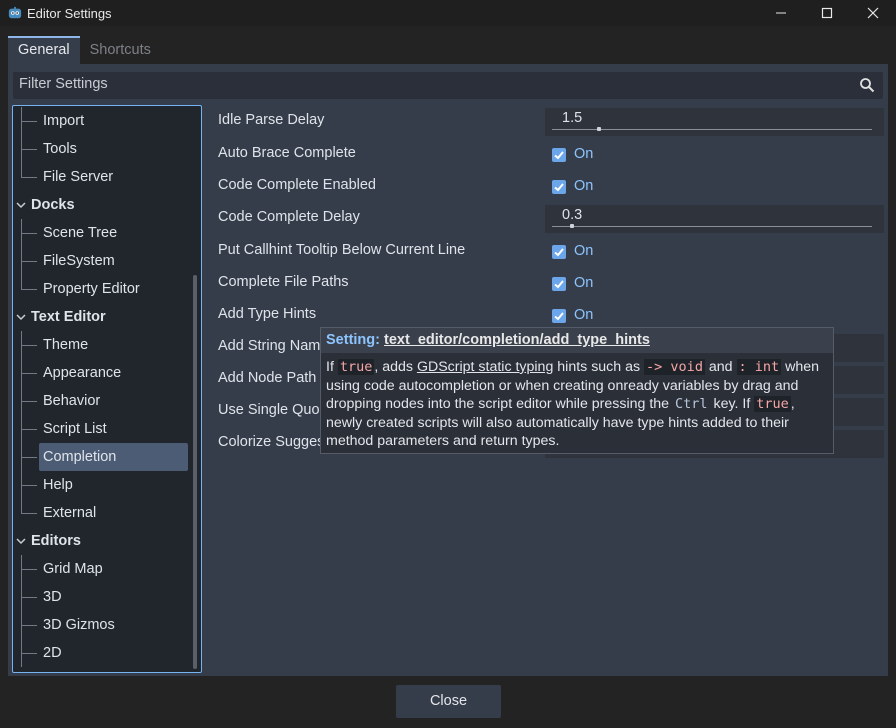 The width and height of the screenshot is (896, 728). What do you see at coordinates (103, 485) in the screenshot?
I see `tree-item-help: Help` at bounding box center [103, 485].